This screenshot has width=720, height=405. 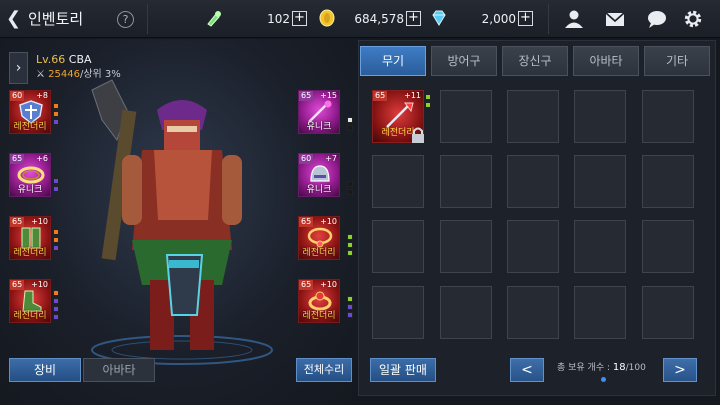 What do you see at coordinates (56, 19) in the screenshot?
I see `page-title: 인벤토리` at bounding box center [56, 19].